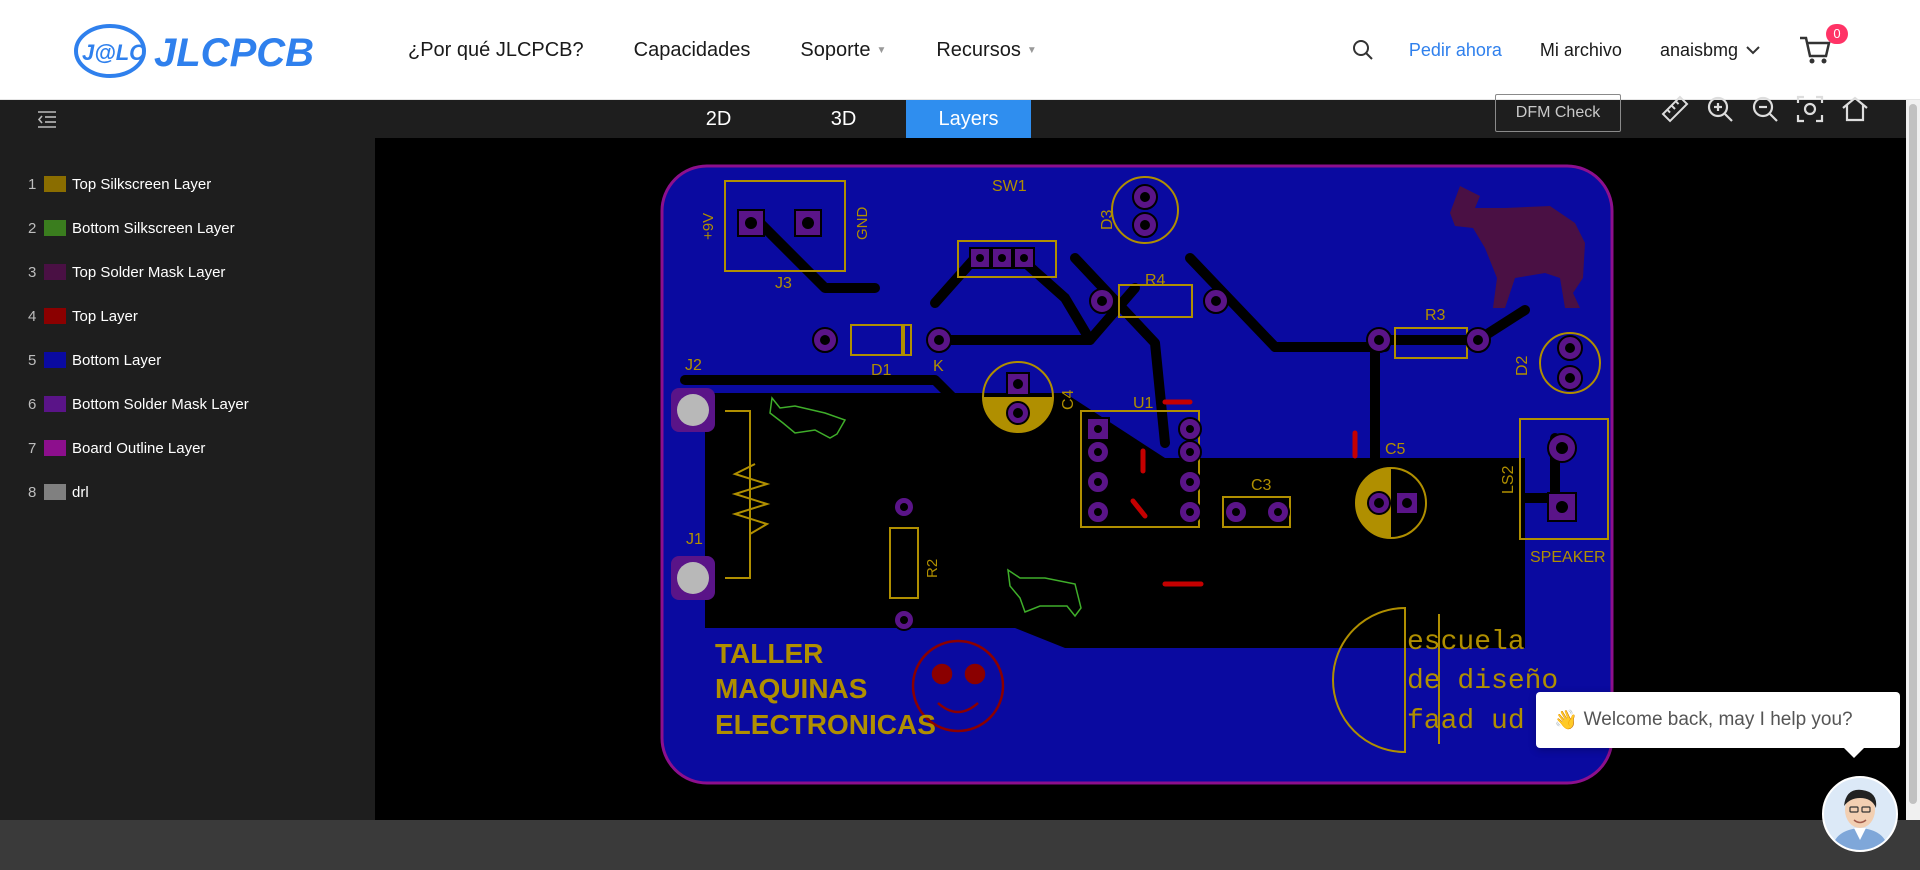 This screenshot has height=870, width=1920. I want to click on nav-capabilities-label: Capacidades, so click(692, 49).